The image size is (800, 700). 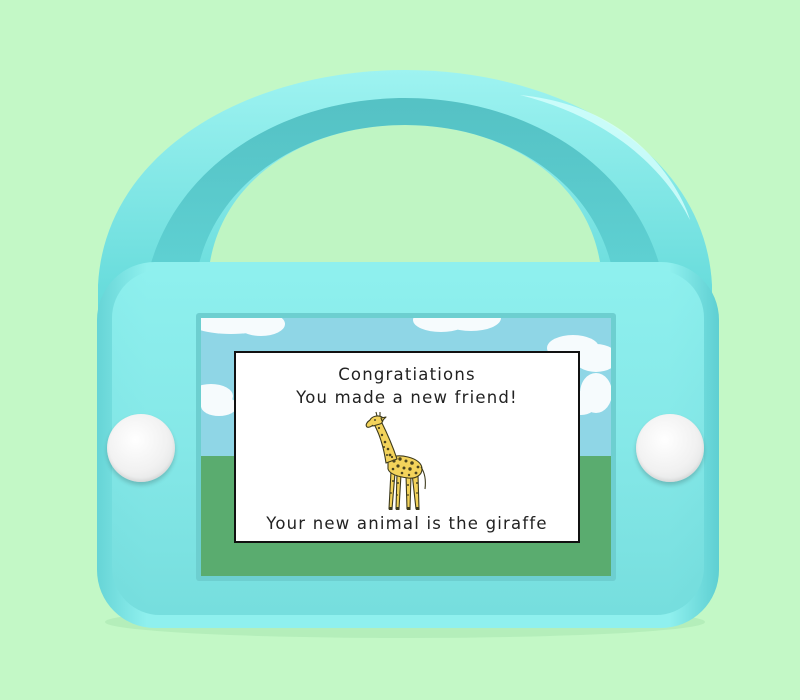 I want to click on giraffe-icon, so click(x=395, y=460).